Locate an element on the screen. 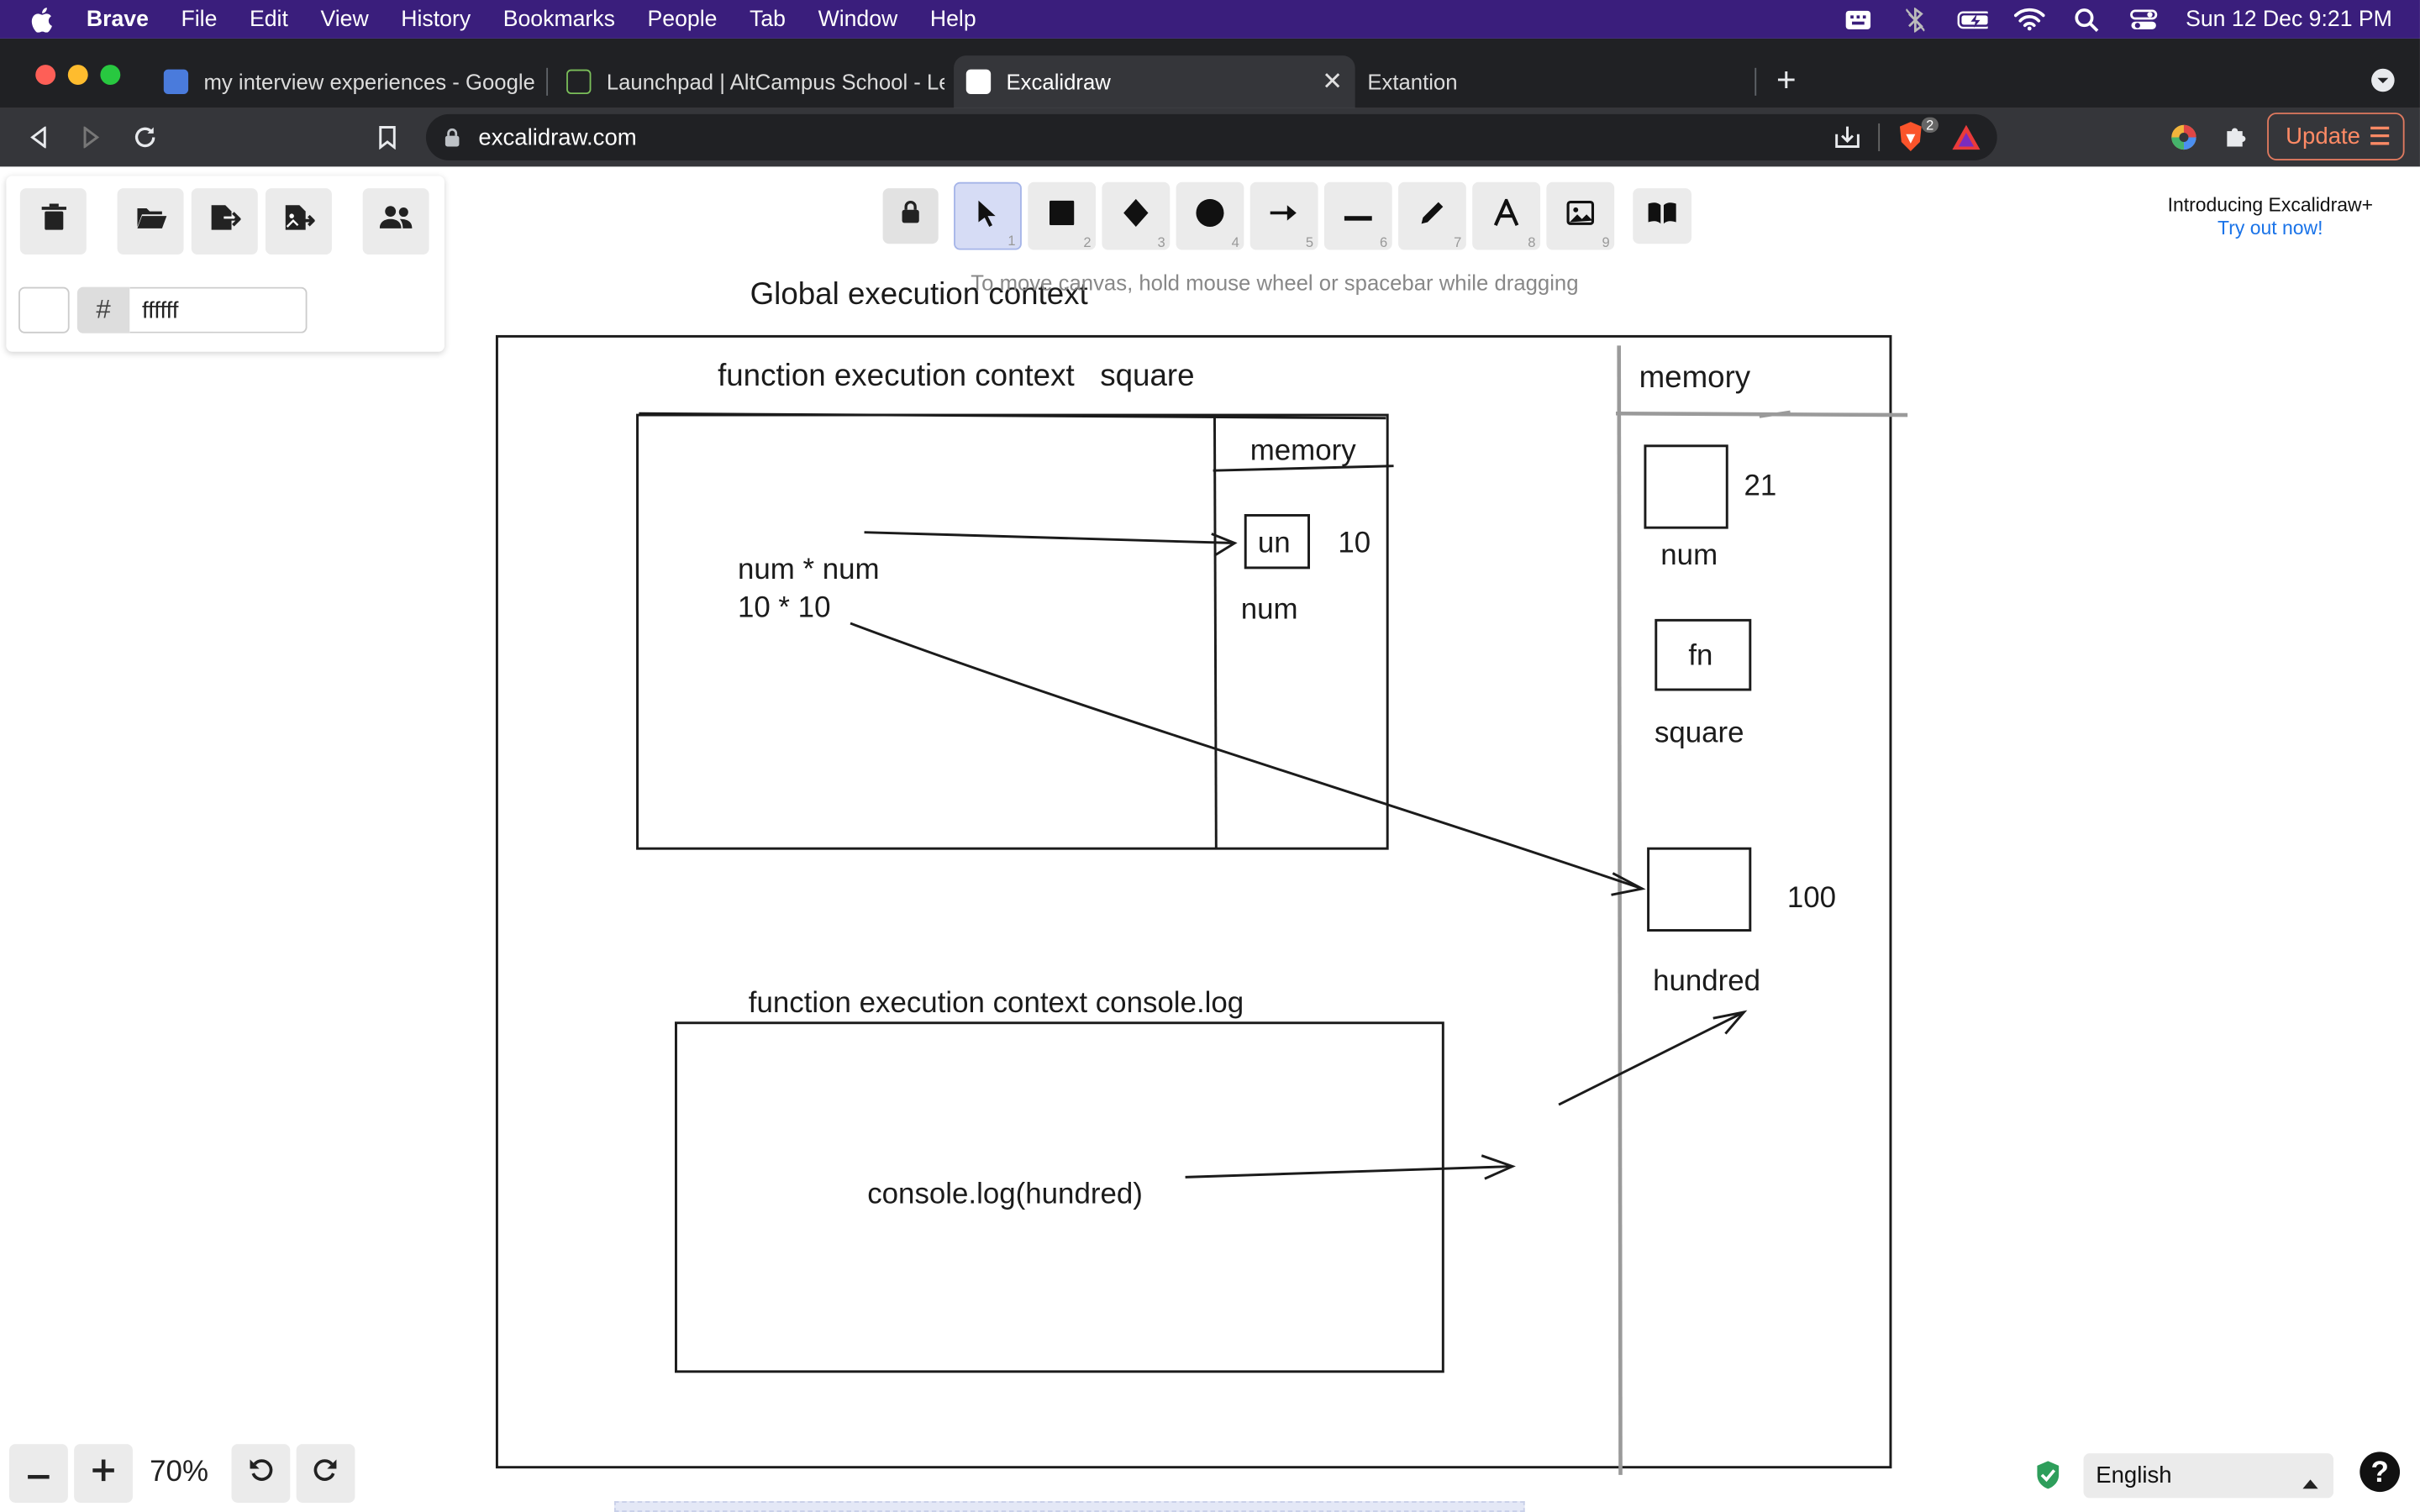 The width and height of the screenshot is (2420, 1512). live-collaboration-button is located at coordinates (396, 221).